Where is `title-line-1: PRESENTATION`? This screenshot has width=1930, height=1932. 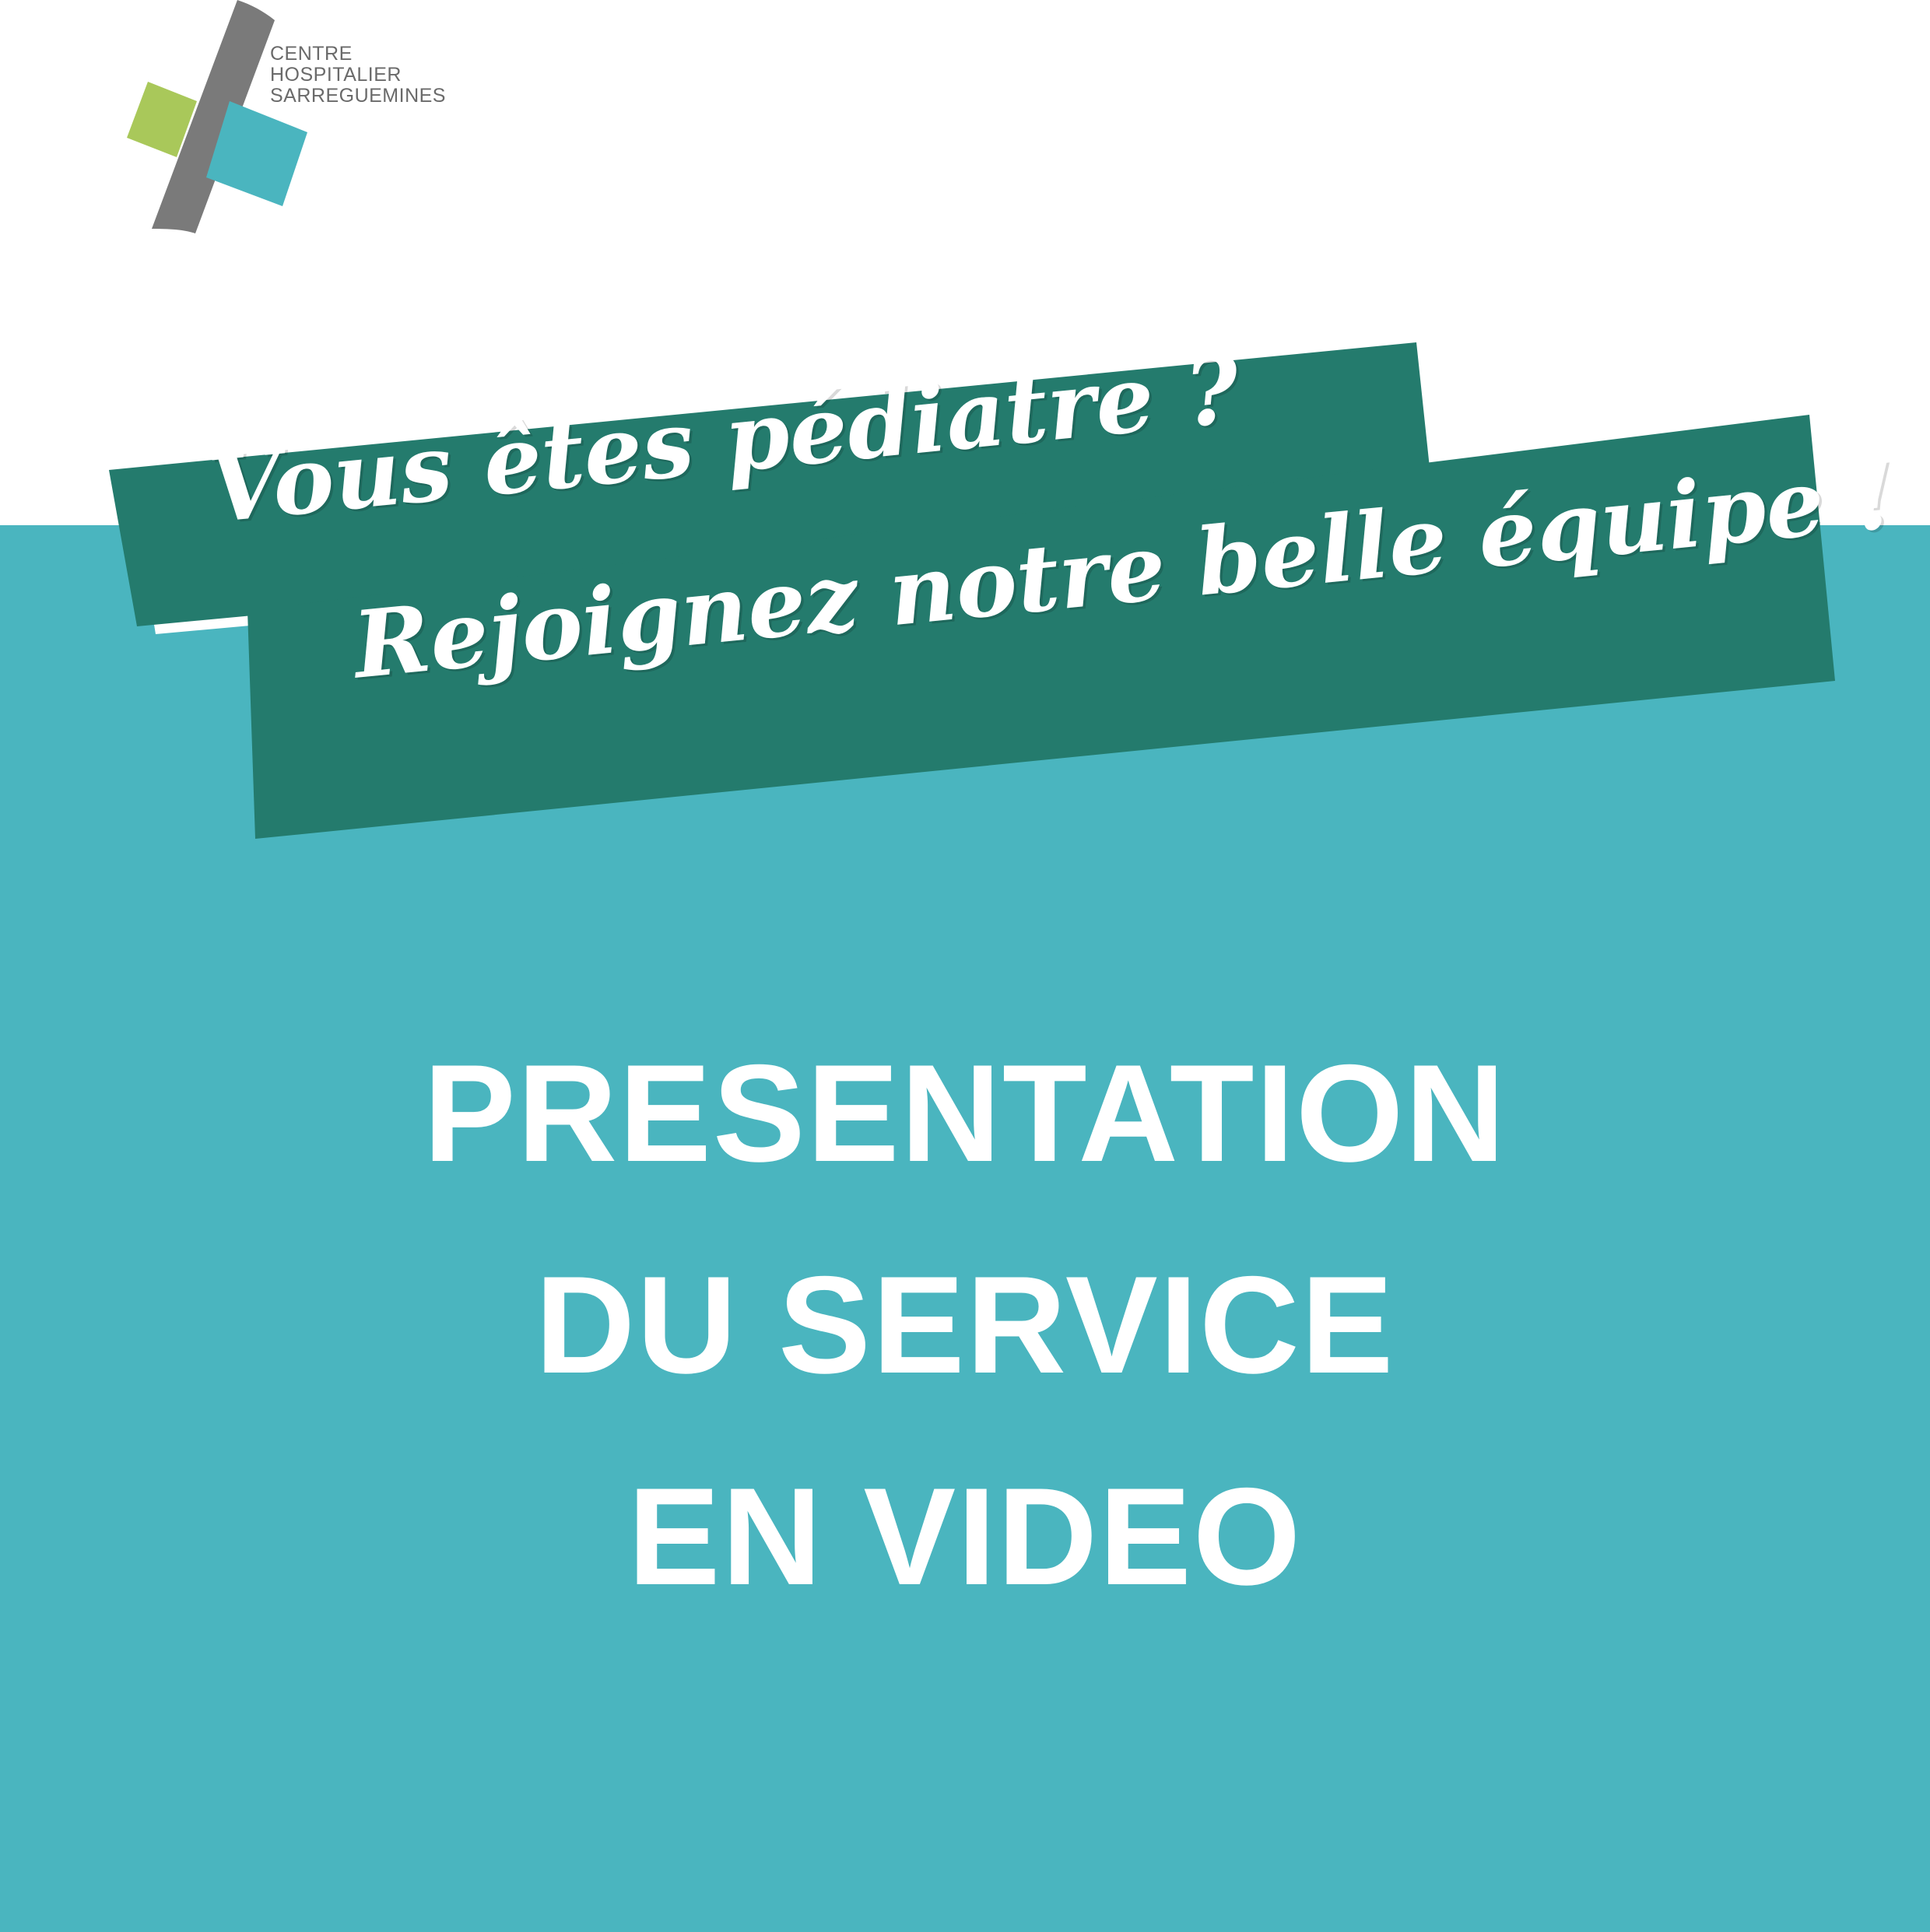 title-line-1: PRESENTATION is located at coordinates (965, 1113).